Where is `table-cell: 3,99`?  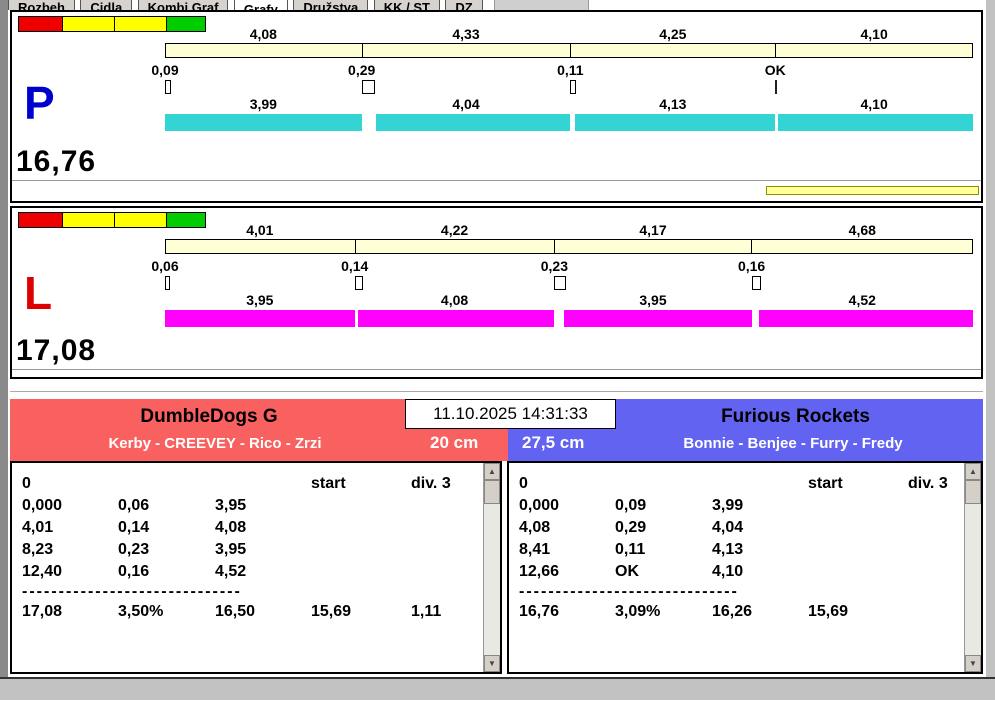 table-cell: 3,99 is located at coordinates (728, 505).